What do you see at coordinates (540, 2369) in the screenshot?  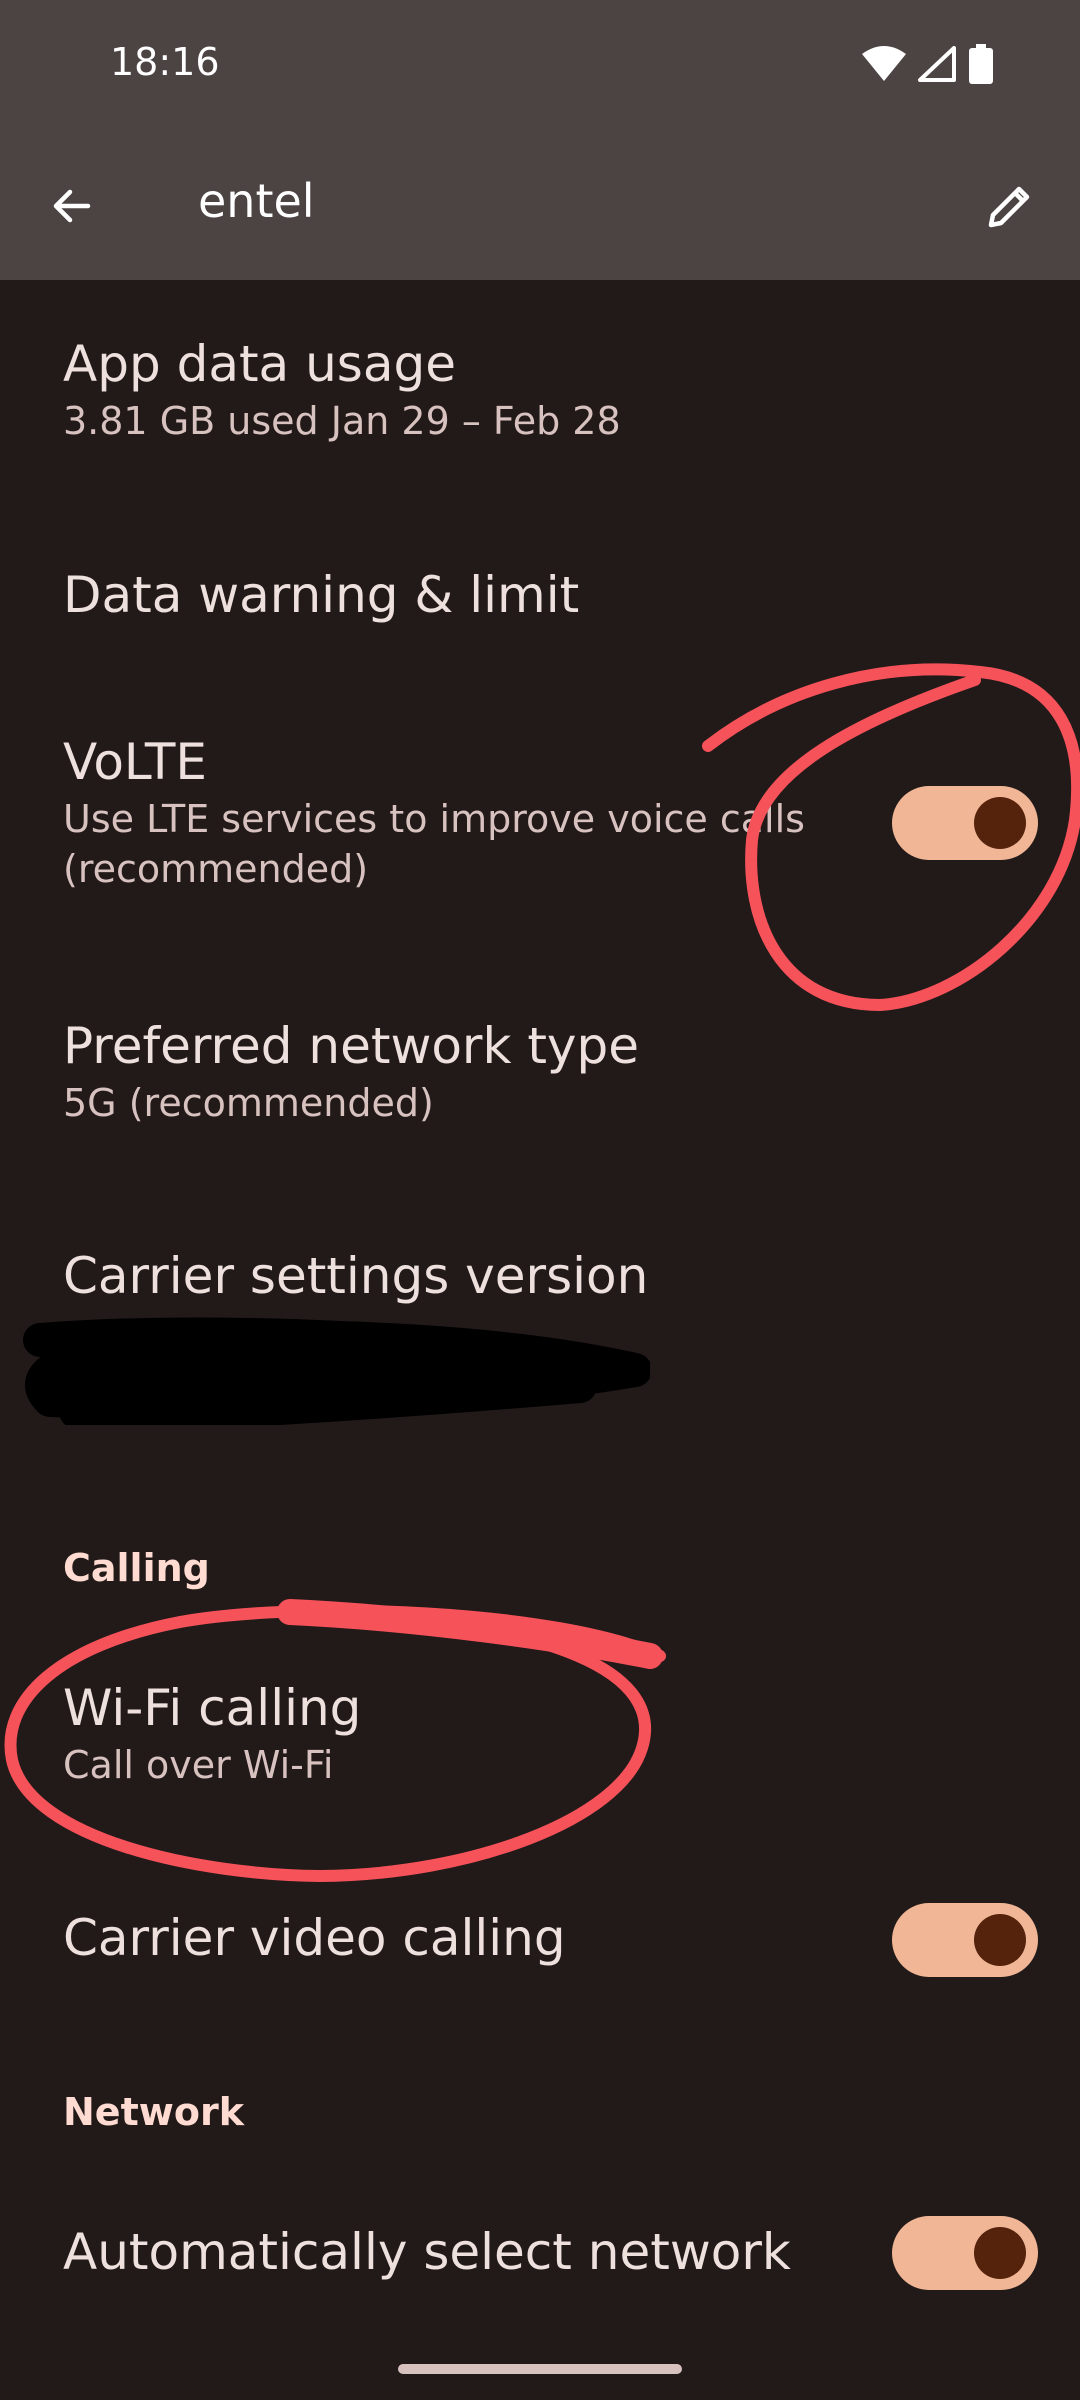 I see `home-indicator` at bounding box center [540, 2369].